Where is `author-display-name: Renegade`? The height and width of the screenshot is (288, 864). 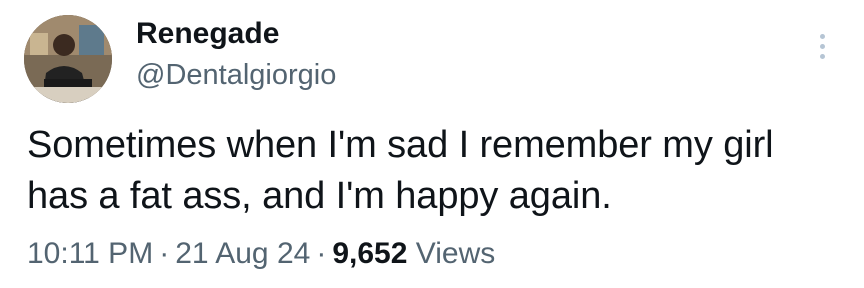 author-display-name: Renegade is located at coordinates (207, 34).